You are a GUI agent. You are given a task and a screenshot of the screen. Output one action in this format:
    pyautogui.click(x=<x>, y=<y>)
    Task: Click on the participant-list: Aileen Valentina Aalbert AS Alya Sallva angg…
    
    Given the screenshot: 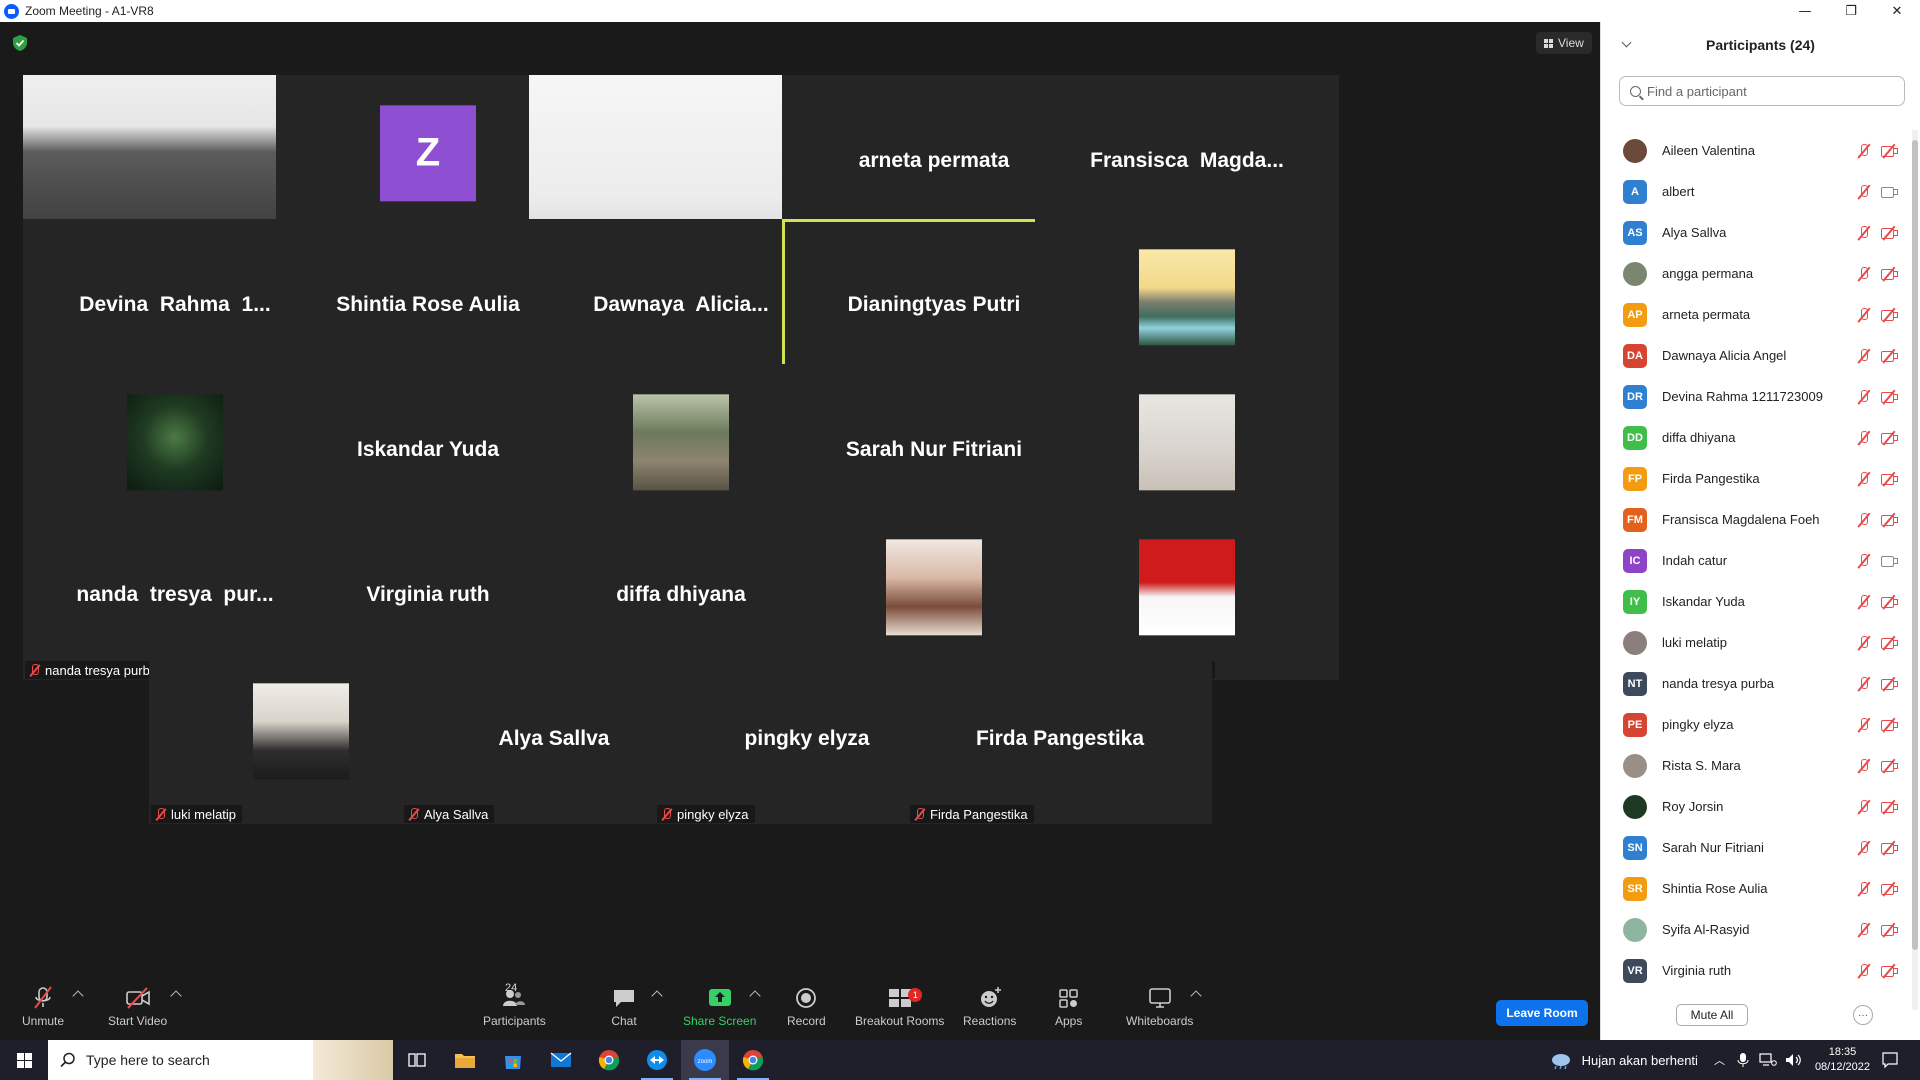 What is the action you would take?
    pyautogui.click(x=1757, y=560)
    